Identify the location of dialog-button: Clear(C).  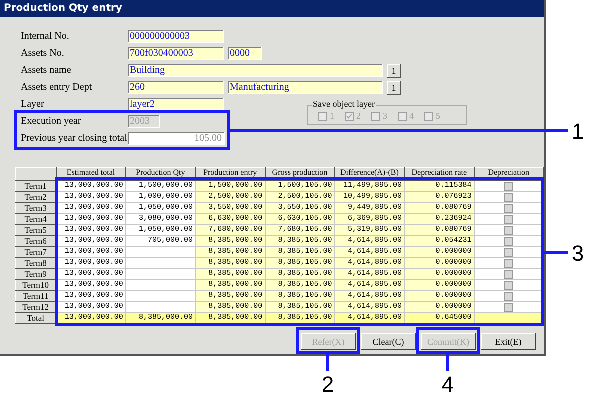
(388, 341).